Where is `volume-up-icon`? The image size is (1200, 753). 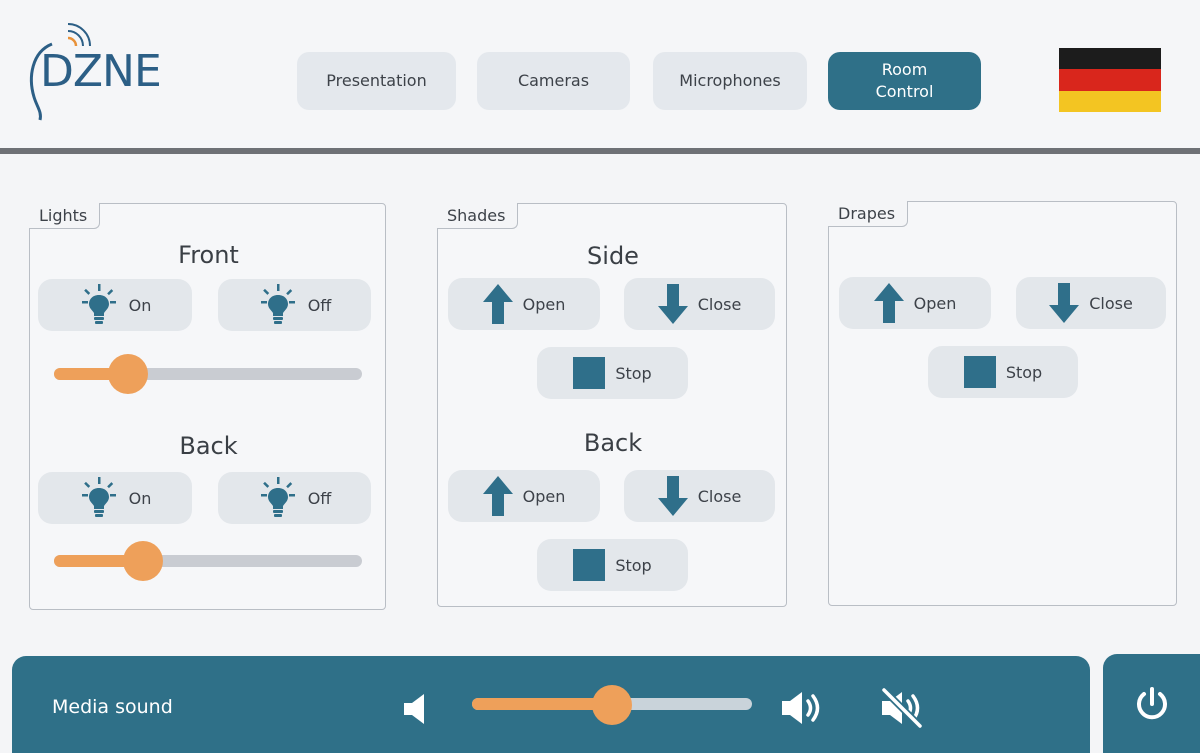 volume-up-icon is located at coordinates (805, 708).